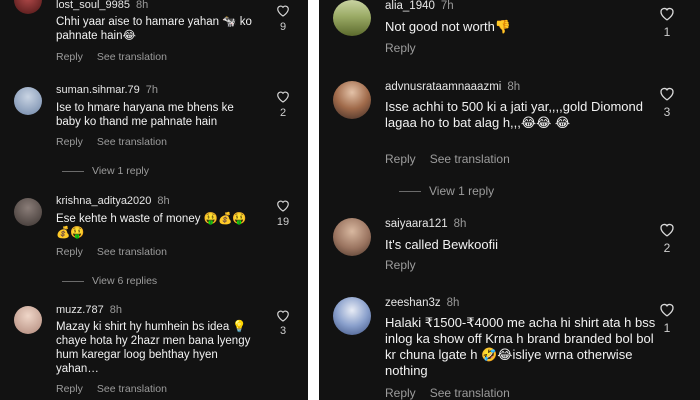  What do you see at coordinates (283, 27) in the screenshot?
I see `like-count: 9` at bounding box center [283, 27].